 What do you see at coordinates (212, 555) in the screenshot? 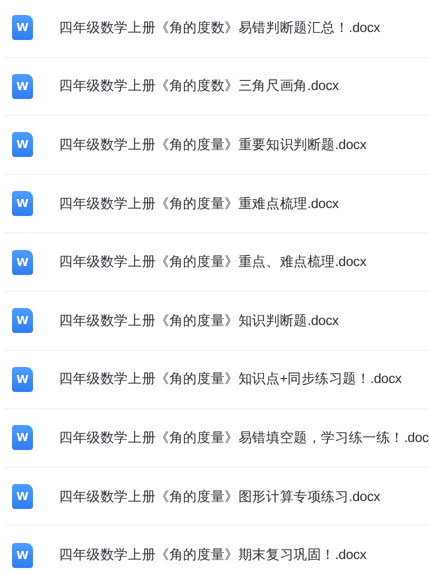
I see `file-name: 四年级数学上册《角的度量》期末复习巩固！.docx` at bounding box center [212, 555].